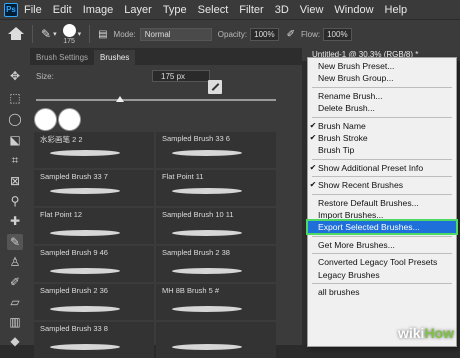 Image resolution: width=460 pixels, height=358 pixels. What do you see at coordinates (15, 140) in the screenshot?
I see `quick-select-tool-icon: ⬕` at bounding box center [15, 140].